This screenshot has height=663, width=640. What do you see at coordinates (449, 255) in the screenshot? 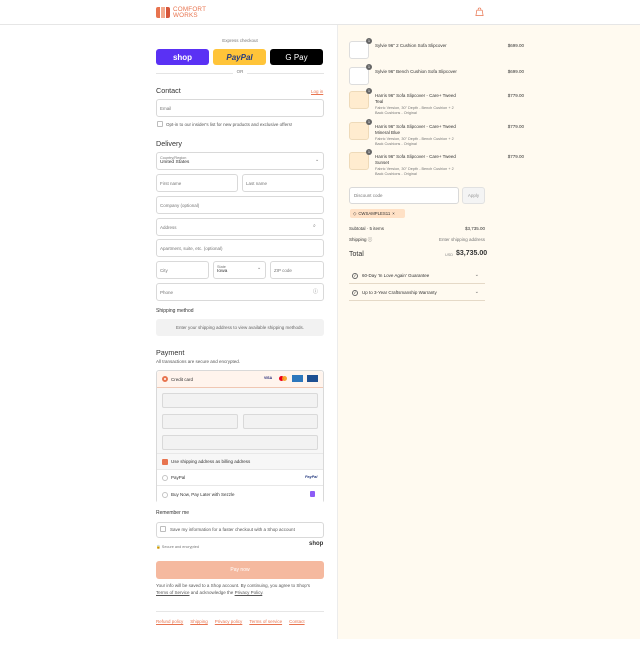
I see `total-currency: USD` at bounding box center [449, 255].